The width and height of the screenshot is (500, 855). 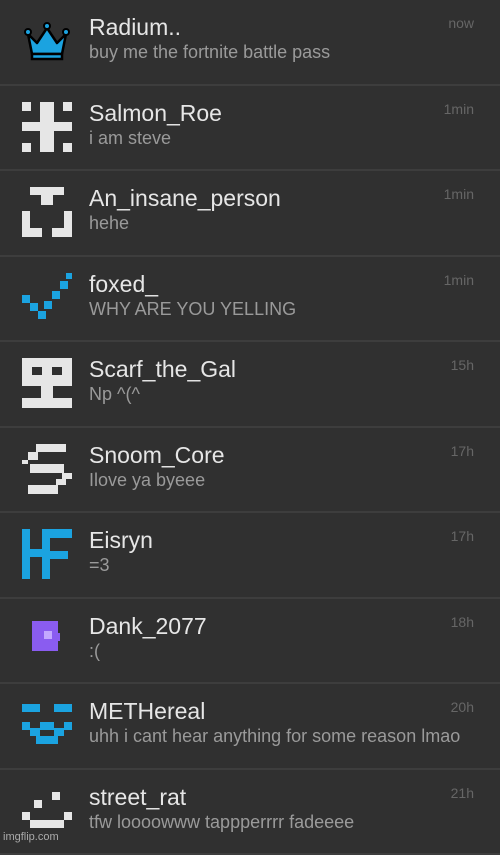 I want to click on chat-time: now, so click(x=461, y=23).